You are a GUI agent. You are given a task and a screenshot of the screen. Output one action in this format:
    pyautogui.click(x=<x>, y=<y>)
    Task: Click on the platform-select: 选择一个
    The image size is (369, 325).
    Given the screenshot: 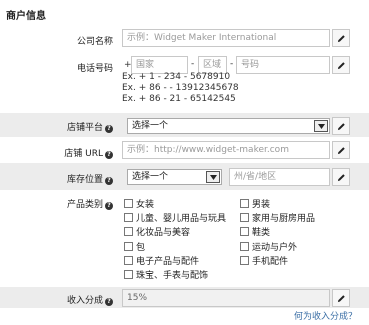 What is the action you would take?
    pyautogui.click(x=228, y=126)
    